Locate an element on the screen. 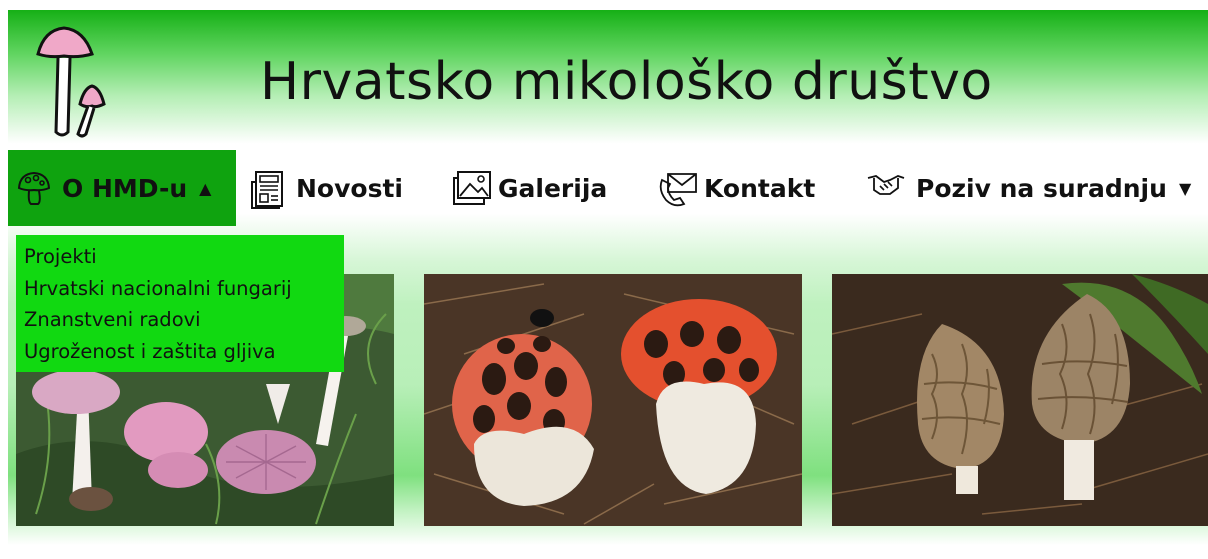 This screenshot has height=559, width=1208. nav-item-galerija: Galerija is located at coordinates (529, 188).